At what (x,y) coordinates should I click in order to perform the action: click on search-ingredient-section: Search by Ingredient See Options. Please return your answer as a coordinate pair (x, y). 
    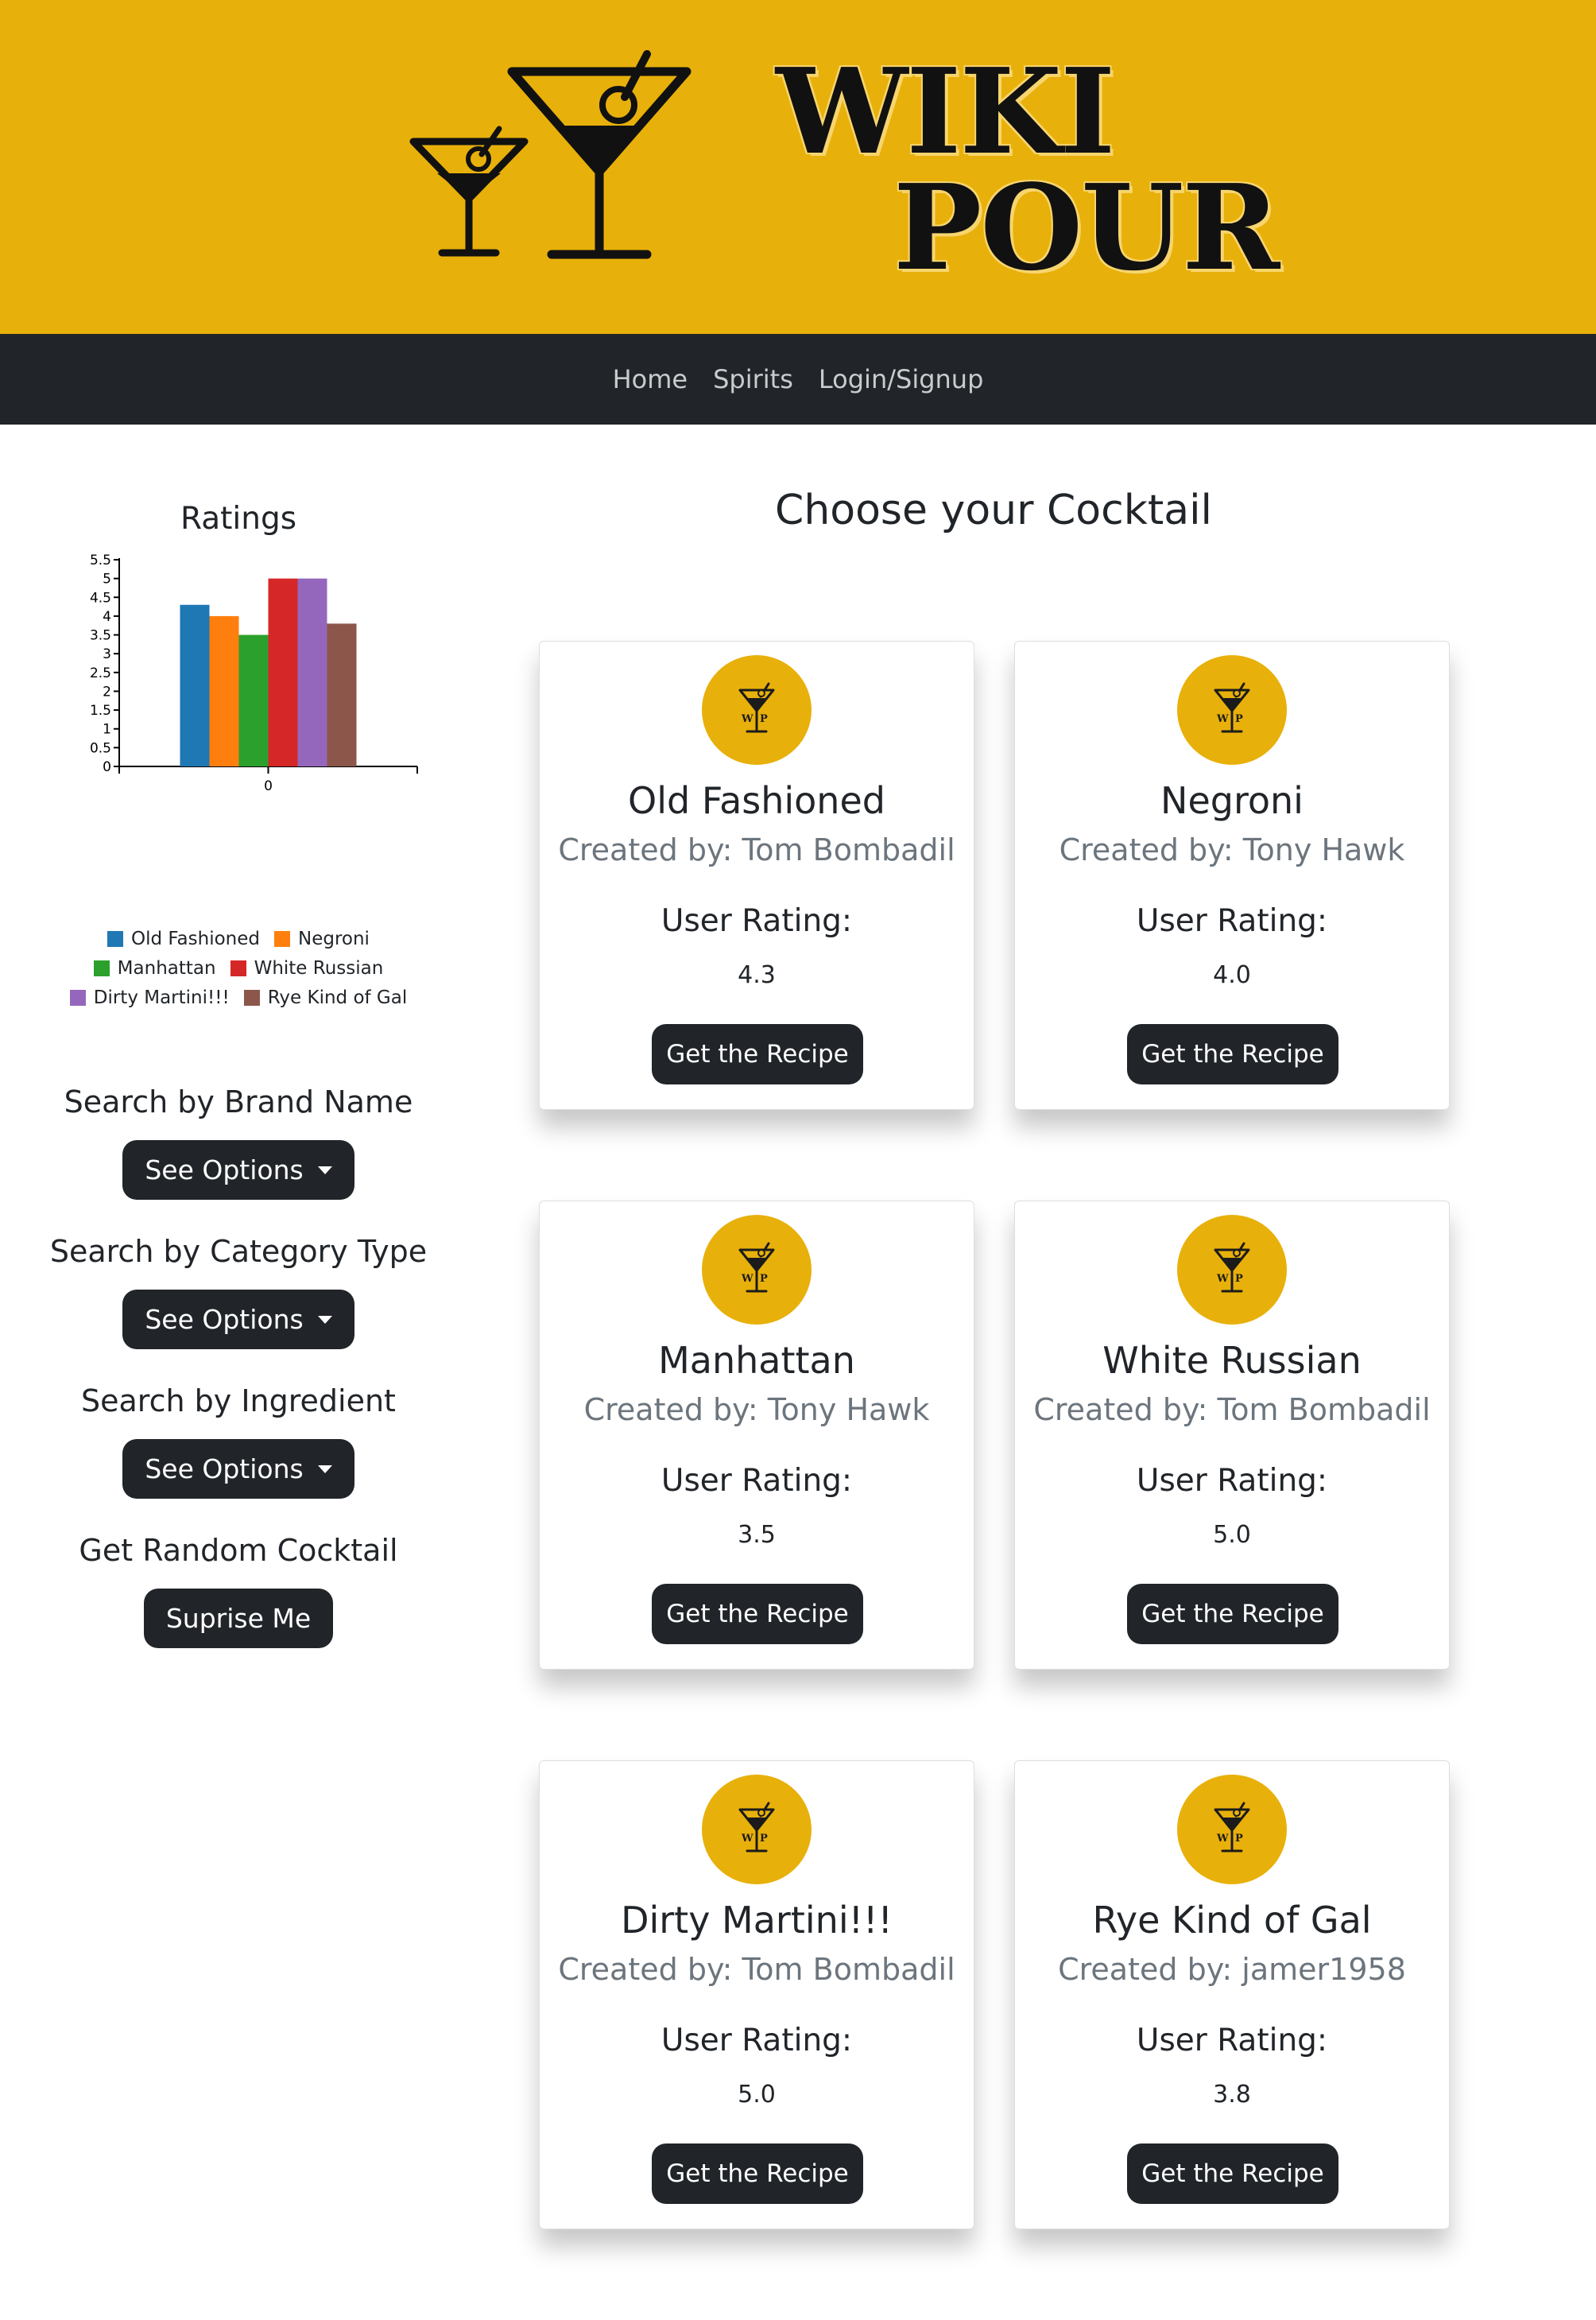
    Looking at the image, I should click on (238, 1439).